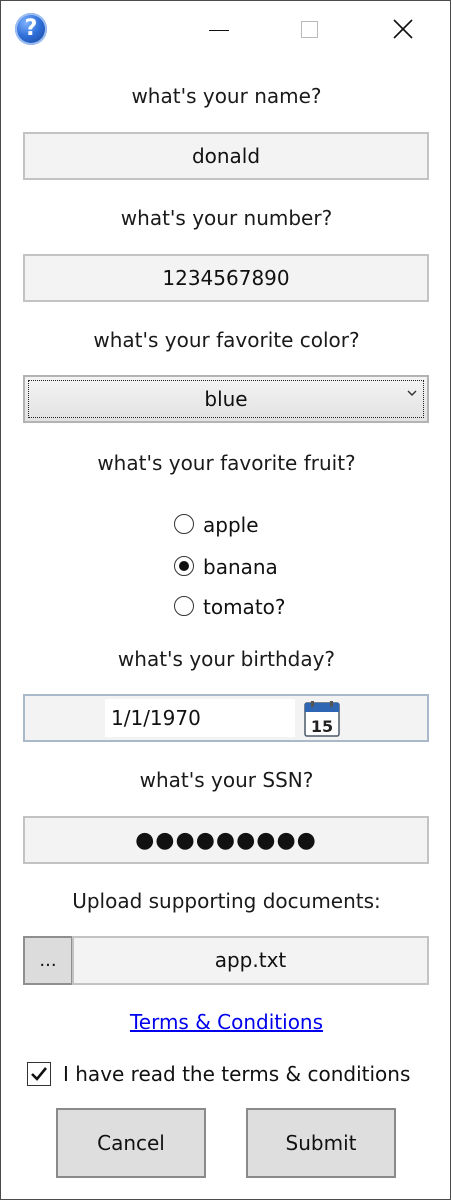  I want to click on close-button, so click(404, 30).